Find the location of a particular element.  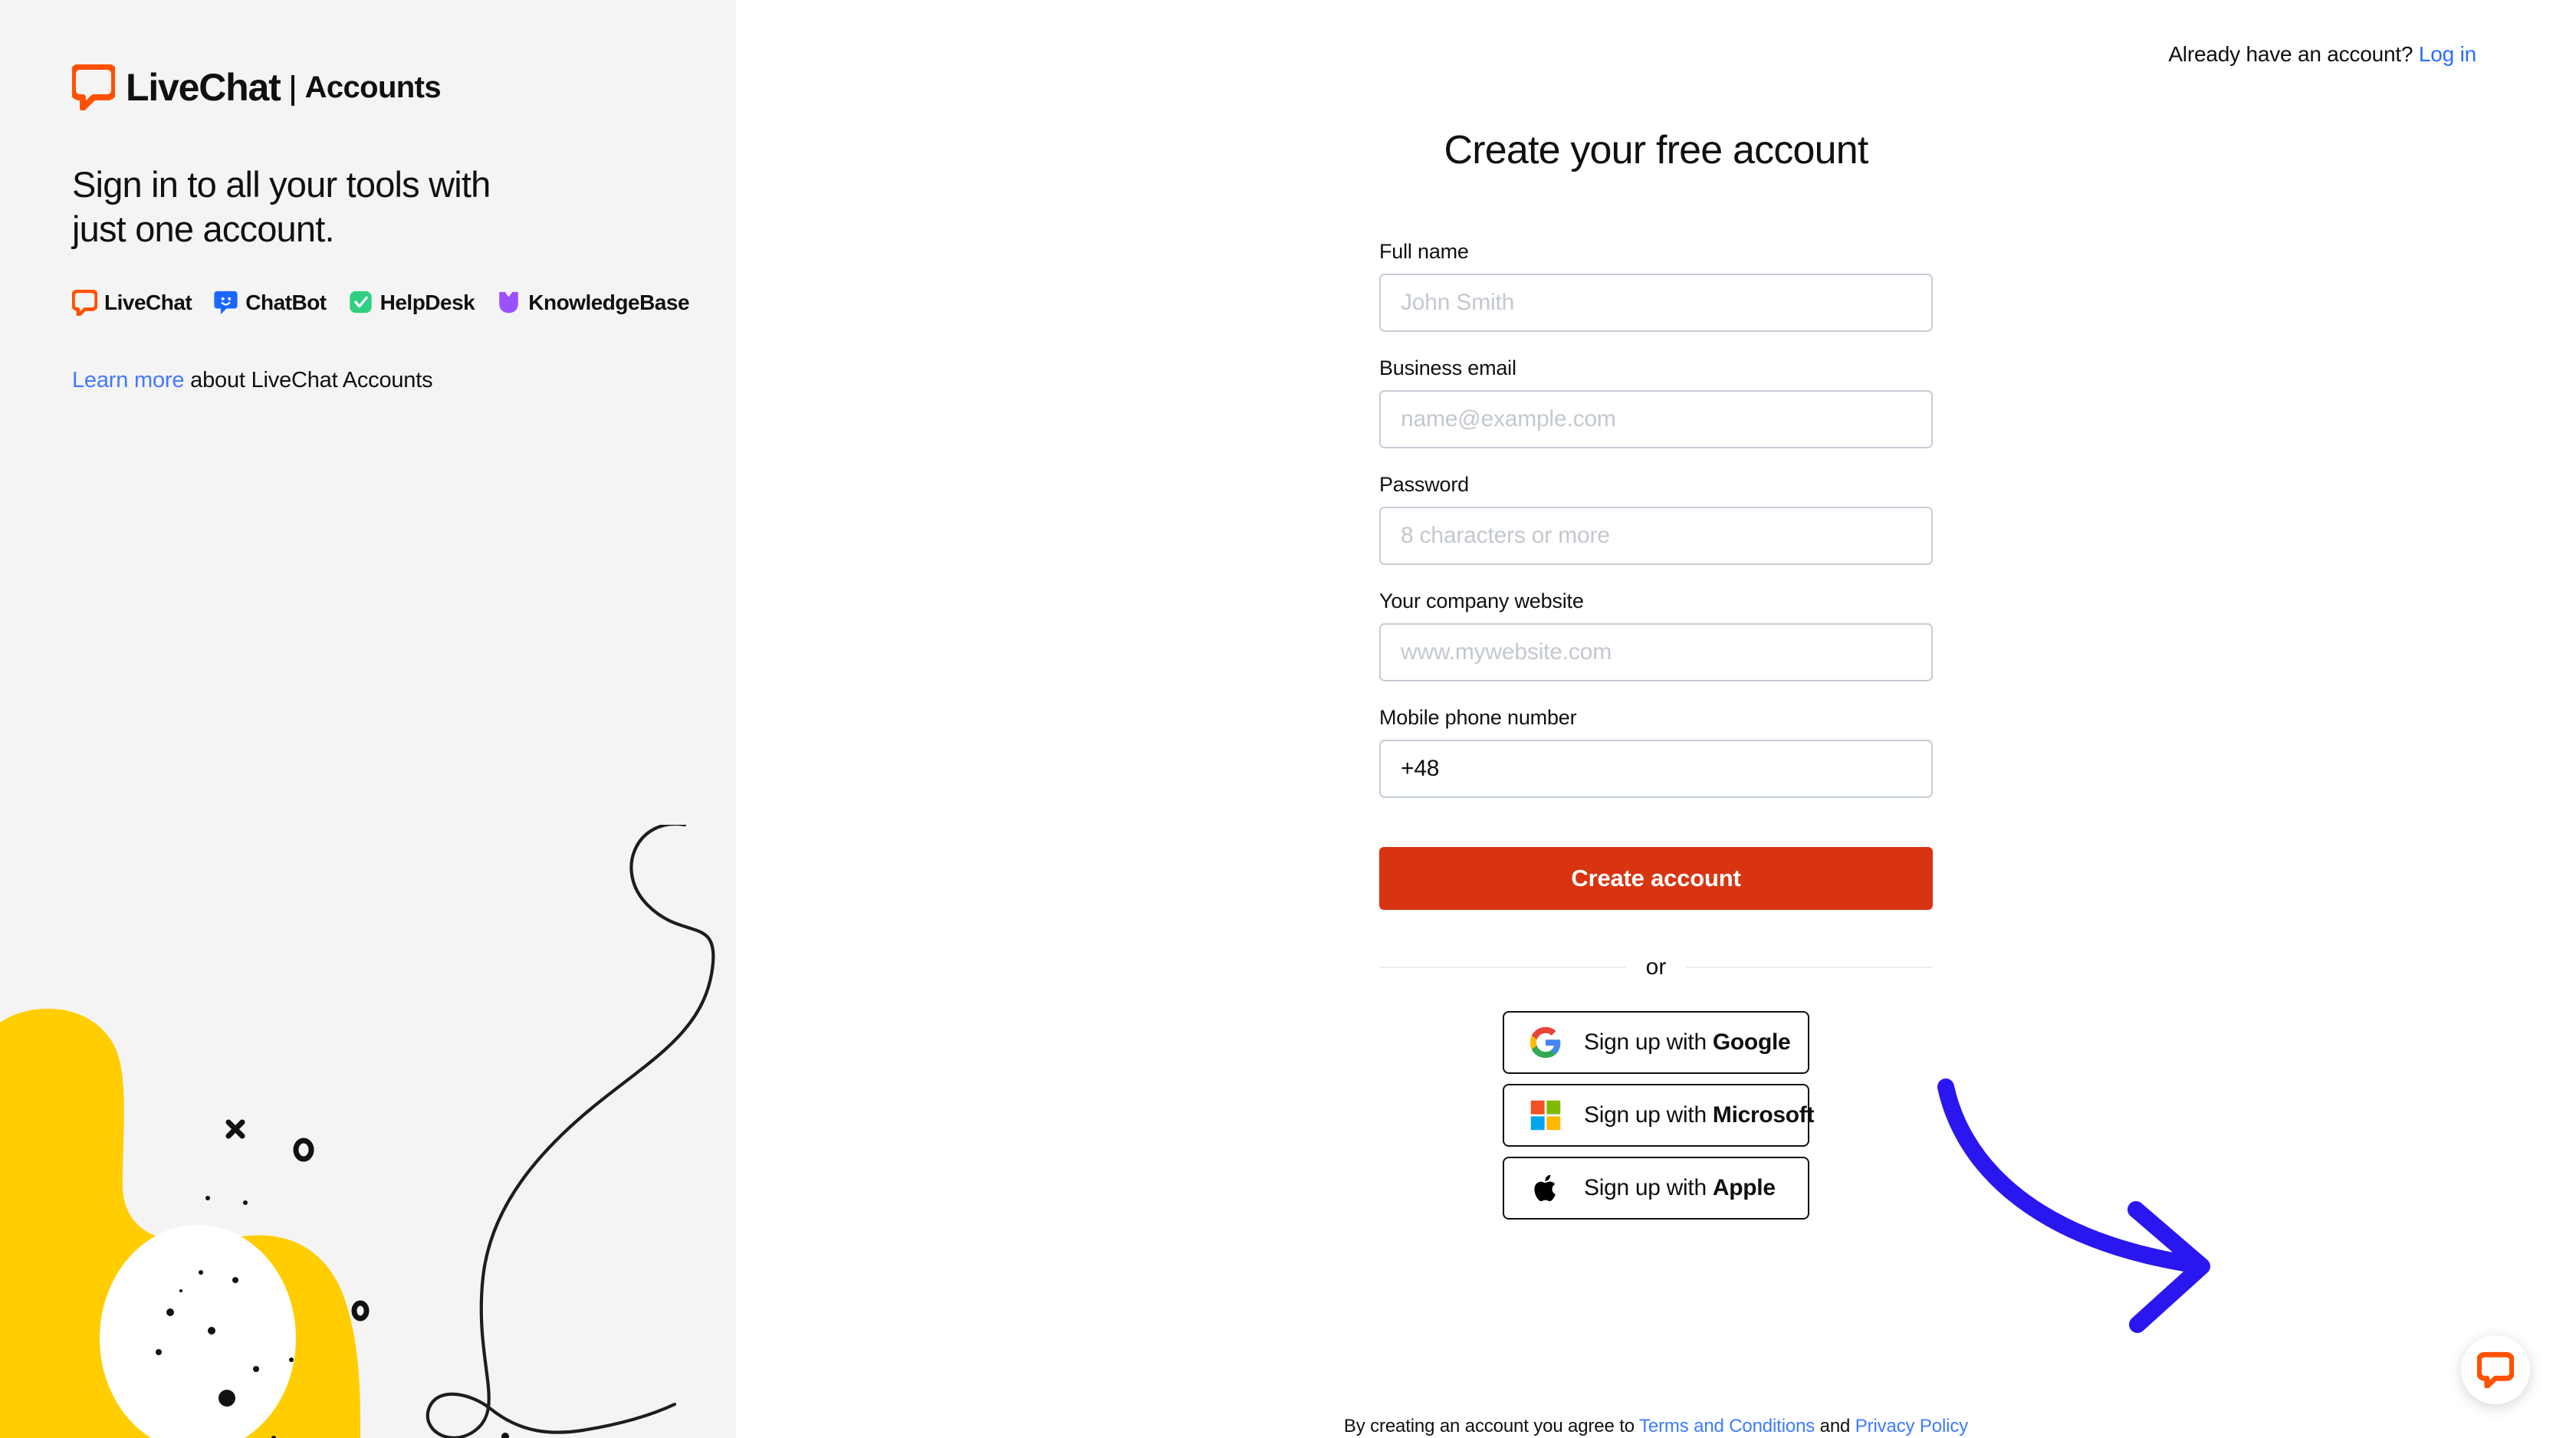

google-button-label: Sign up with Google is located at coordinates (1687, 1042).